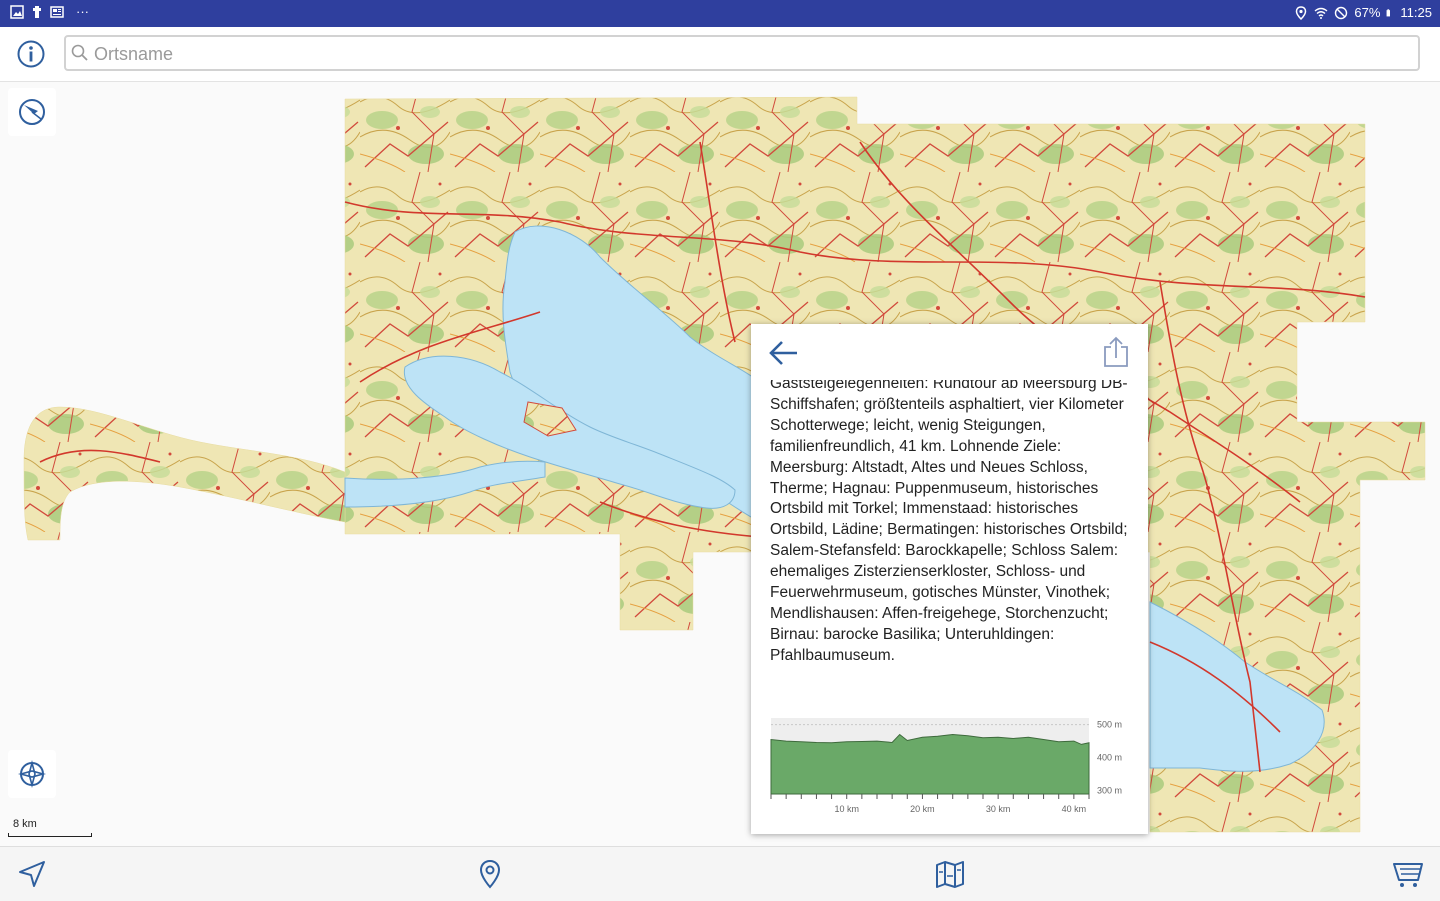 This screenshot has height=901, width=1440. Describe the element at coordinates (998, 809) in the screenshot. I see `profile-x-label: 30 km` at that location.